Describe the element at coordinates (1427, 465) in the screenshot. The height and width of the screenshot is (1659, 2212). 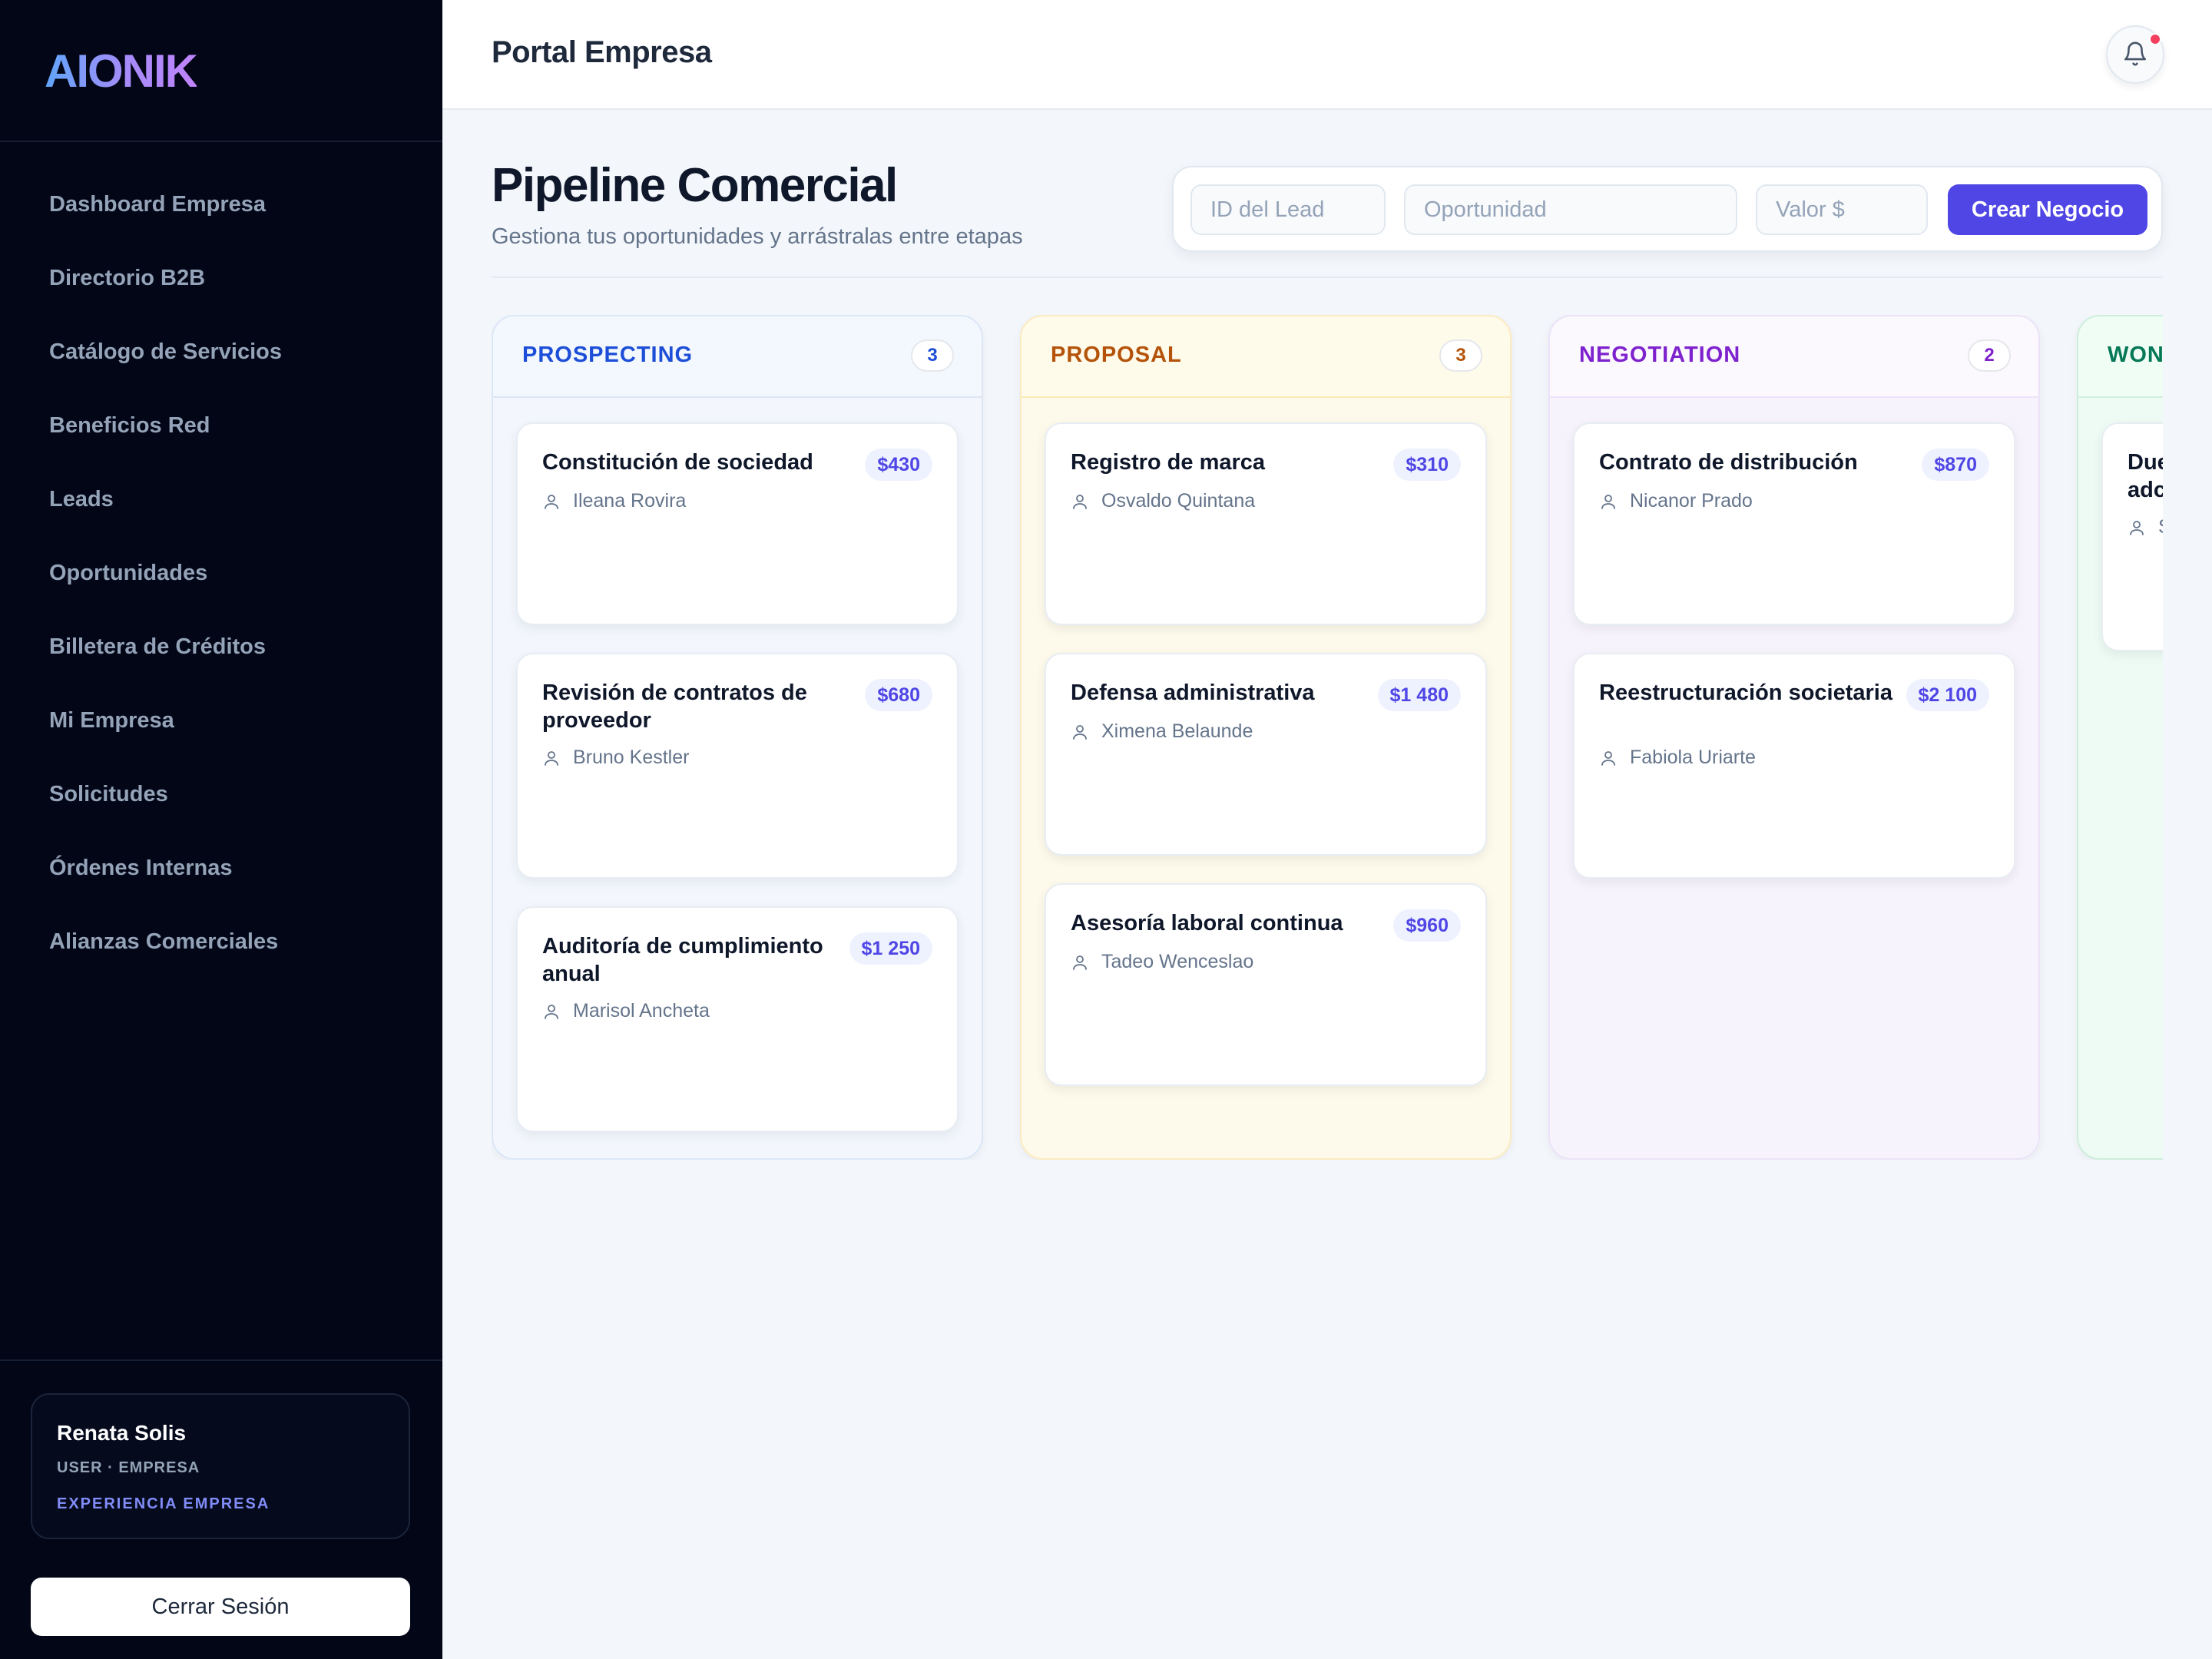
I see `deal-price-badge: $310` at that location.